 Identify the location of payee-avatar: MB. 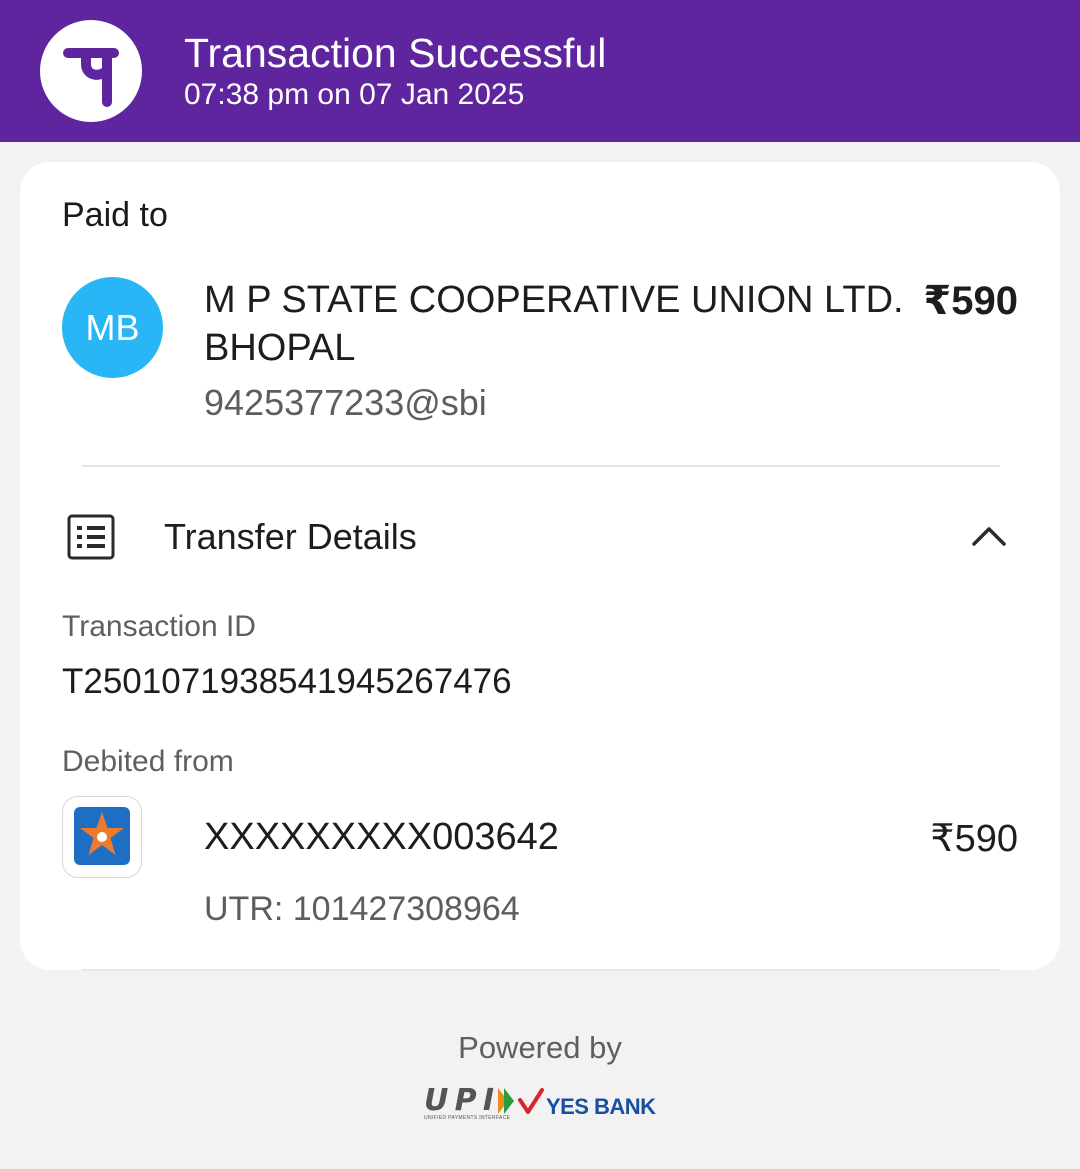
(112, 327).